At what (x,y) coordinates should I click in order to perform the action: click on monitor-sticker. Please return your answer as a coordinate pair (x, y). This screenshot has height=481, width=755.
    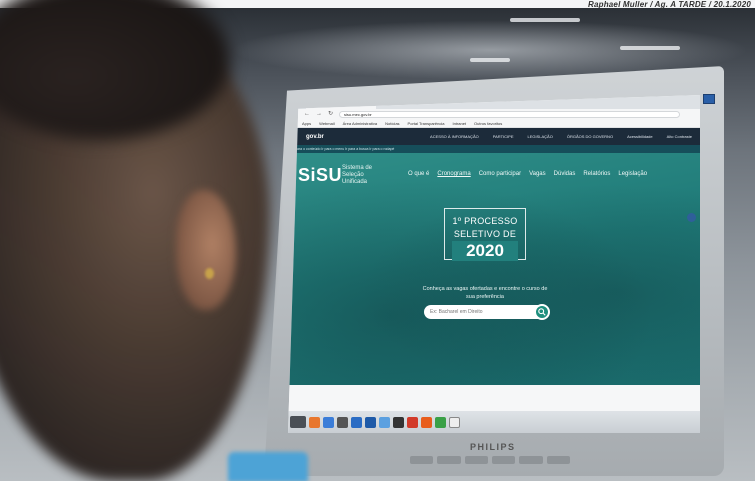
    Looking at the image, I should click on (709, 99).